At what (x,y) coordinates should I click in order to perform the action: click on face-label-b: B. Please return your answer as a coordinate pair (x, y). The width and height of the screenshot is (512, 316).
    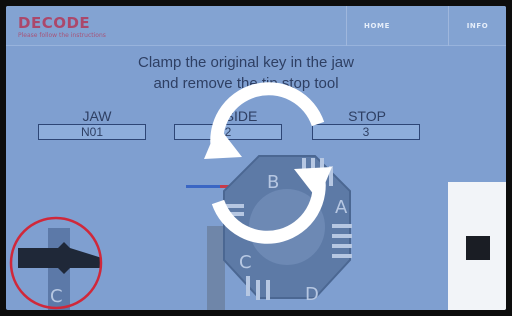
    Looking at the image, I should click on (273, 182).